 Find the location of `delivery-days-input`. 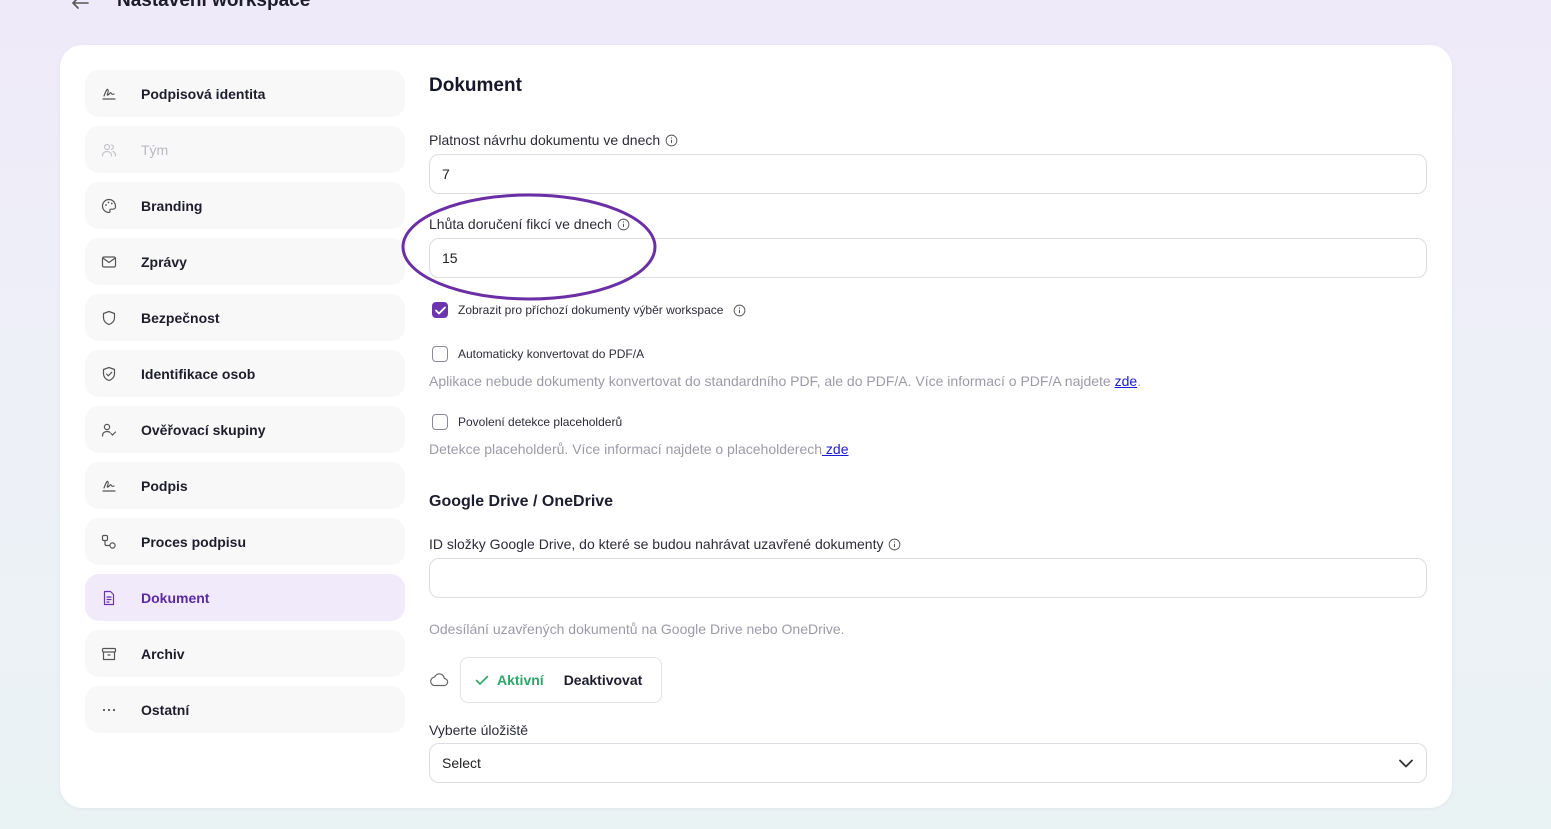

delivery-days-input is located at coordinates (928, 258).